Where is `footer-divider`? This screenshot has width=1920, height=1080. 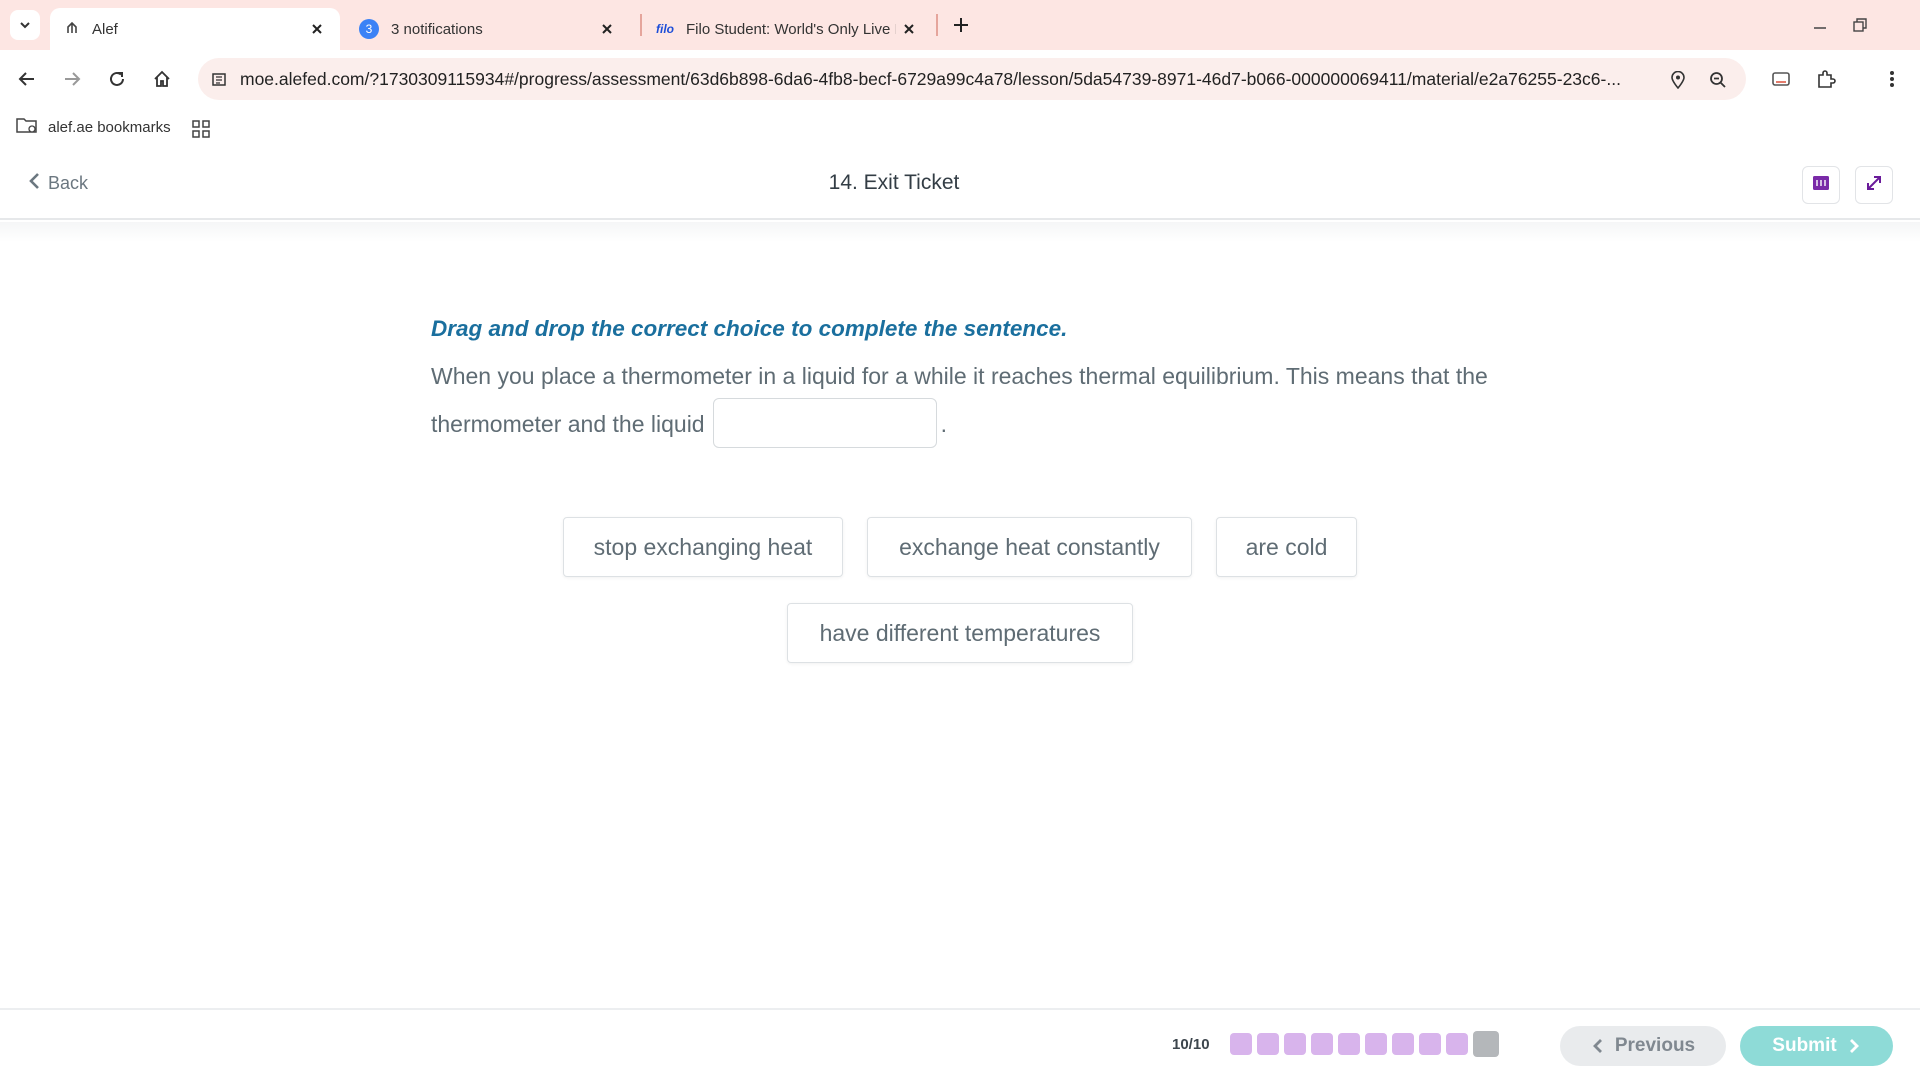
footer-divider is located at coordinates (960, 1009).